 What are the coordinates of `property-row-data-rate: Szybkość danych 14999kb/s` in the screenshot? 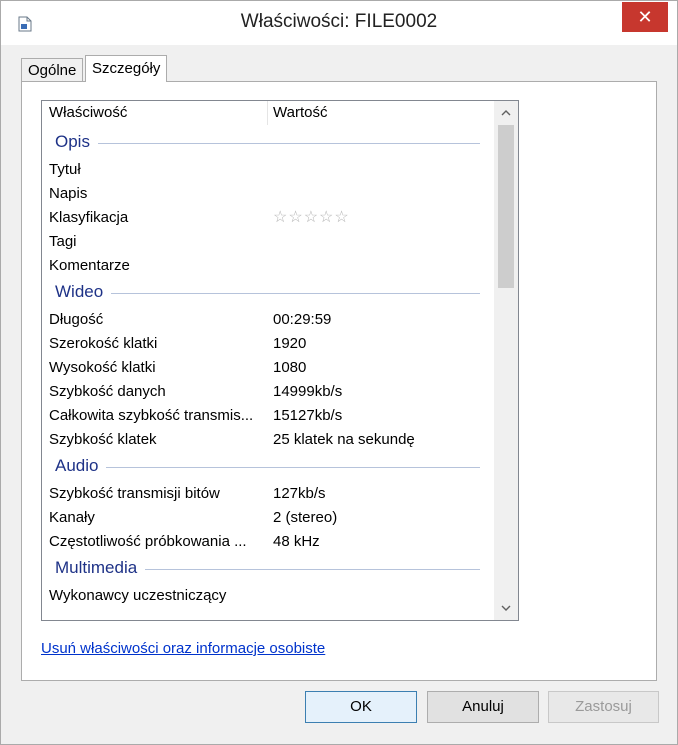 It's located at (268, 392).